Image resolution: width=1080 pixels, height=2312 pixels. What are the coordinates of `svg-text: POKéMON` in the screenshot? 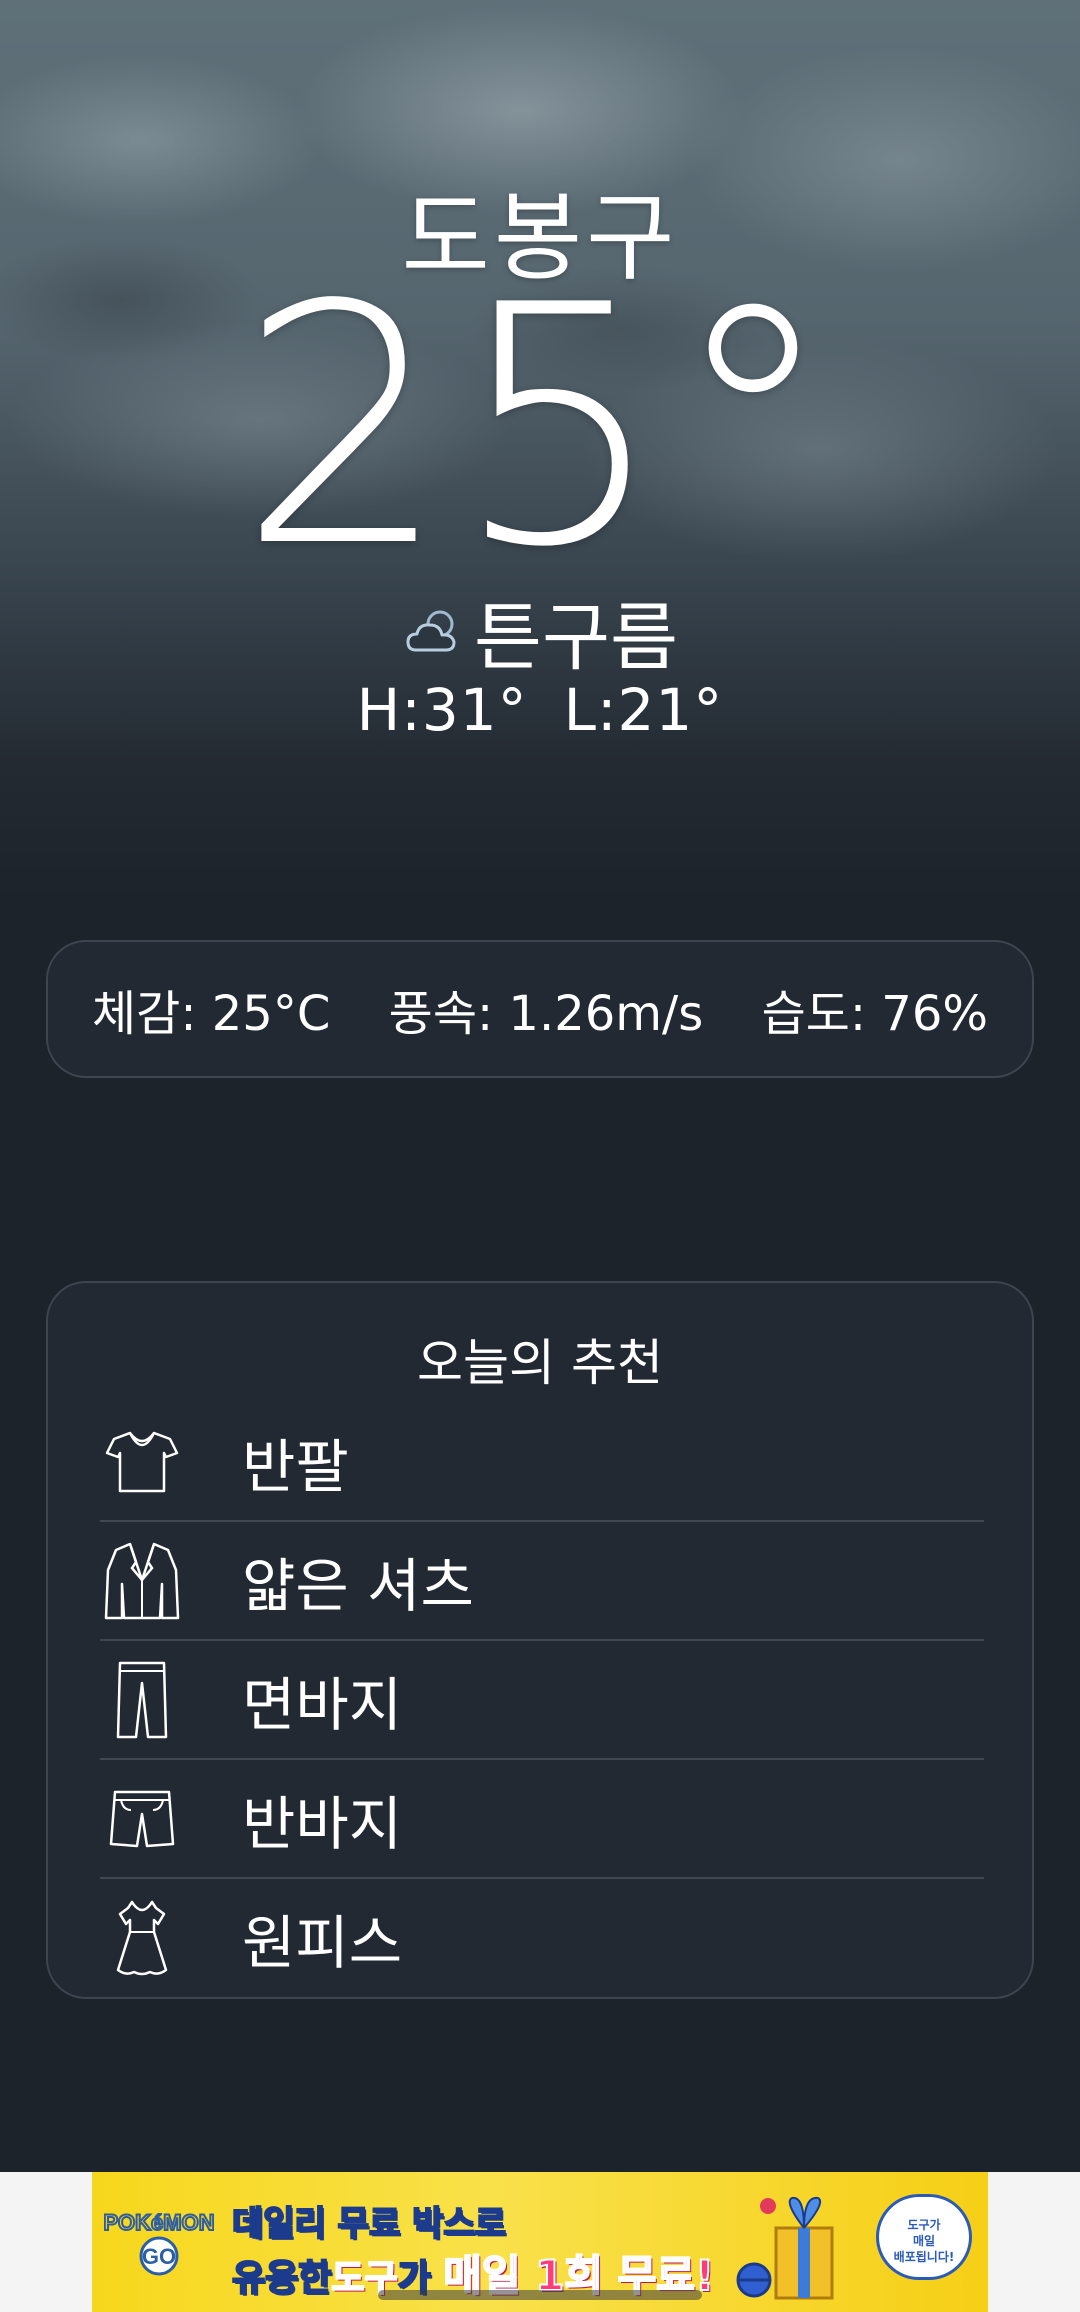 It's located at (159, 2222).